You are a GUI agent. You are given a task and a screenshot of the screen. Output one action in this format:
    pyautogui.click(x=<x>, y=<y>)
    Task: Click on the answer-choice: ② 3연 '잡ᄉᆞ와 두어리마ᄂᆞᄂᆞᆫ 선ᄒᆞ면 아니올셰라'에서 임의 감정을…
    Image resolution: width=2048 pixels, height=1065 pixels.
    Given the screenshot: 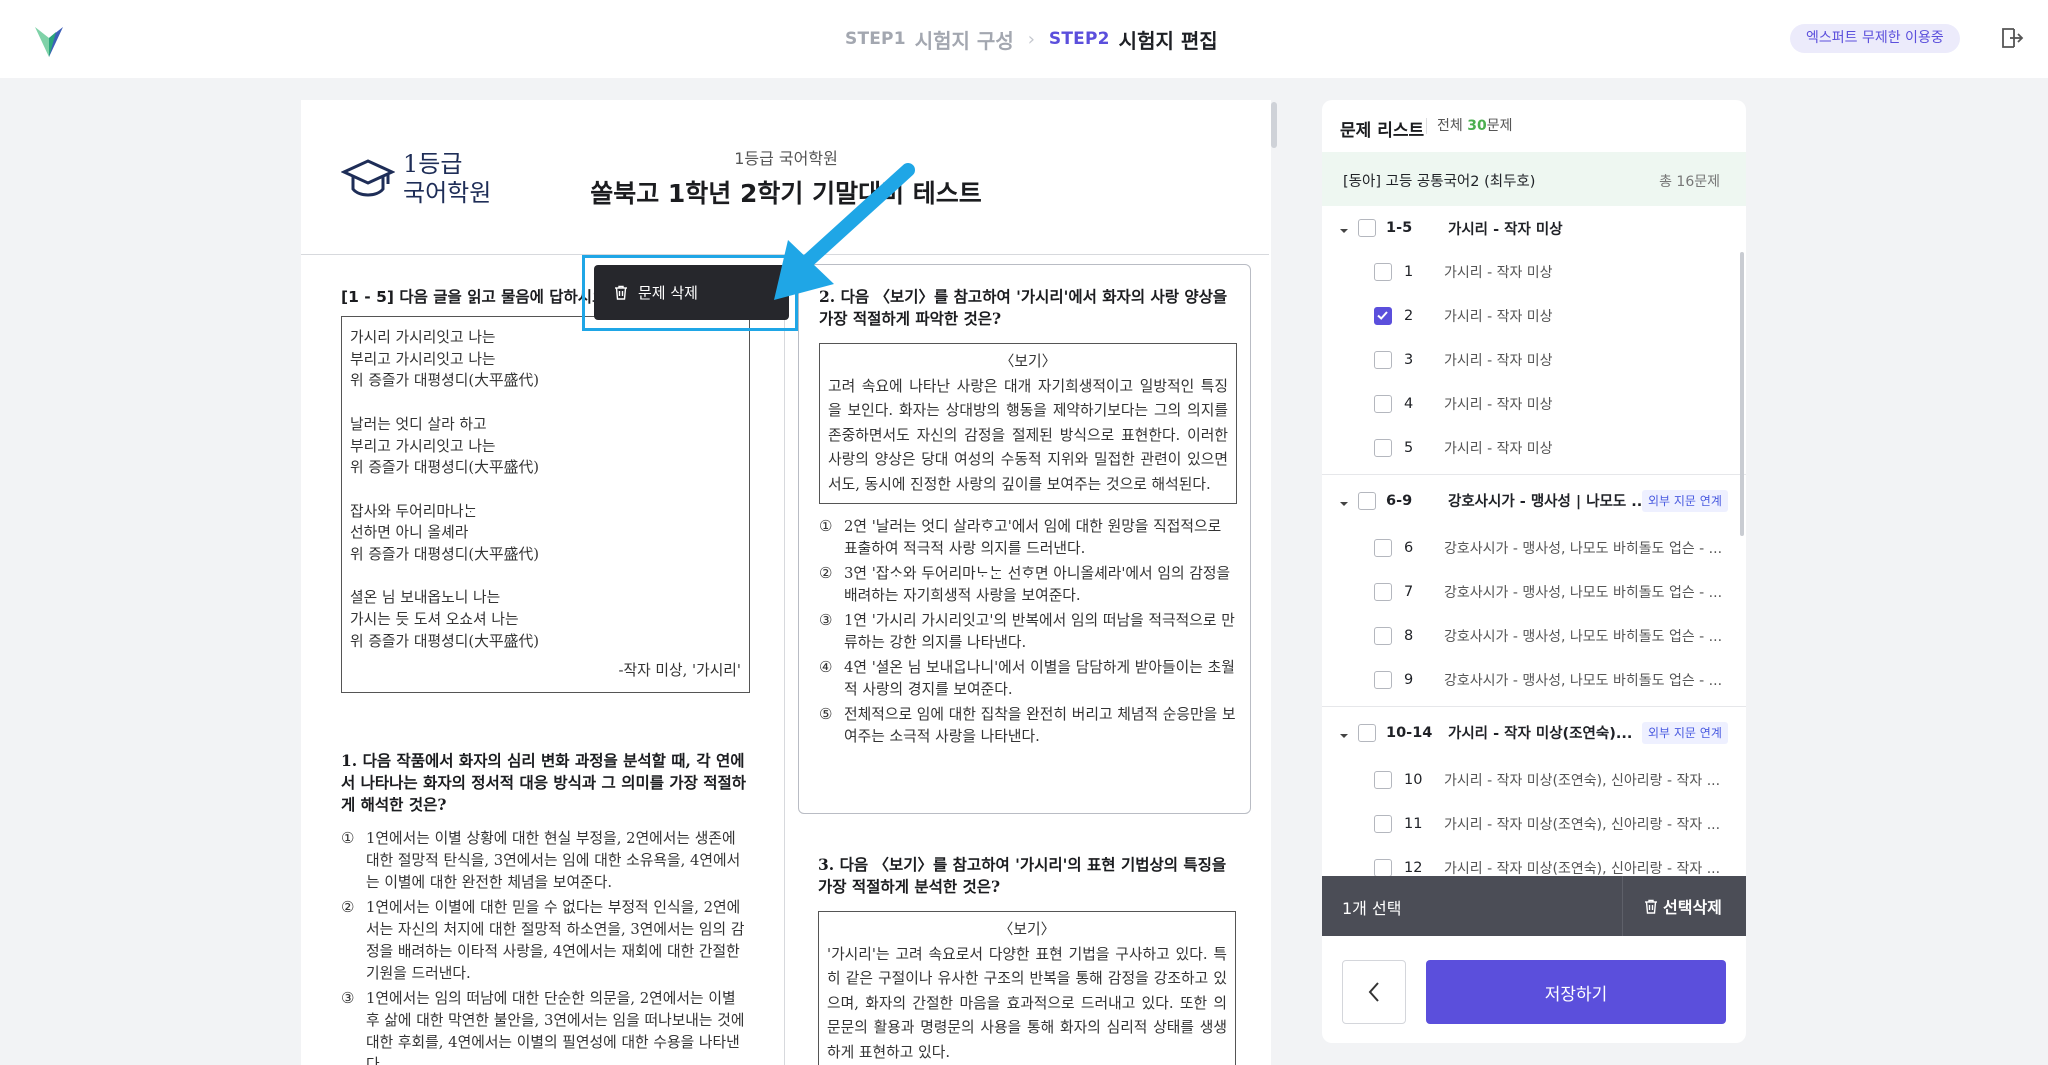 What is the action you would take?
    pyautogui.click(x=1028, y=585)
    